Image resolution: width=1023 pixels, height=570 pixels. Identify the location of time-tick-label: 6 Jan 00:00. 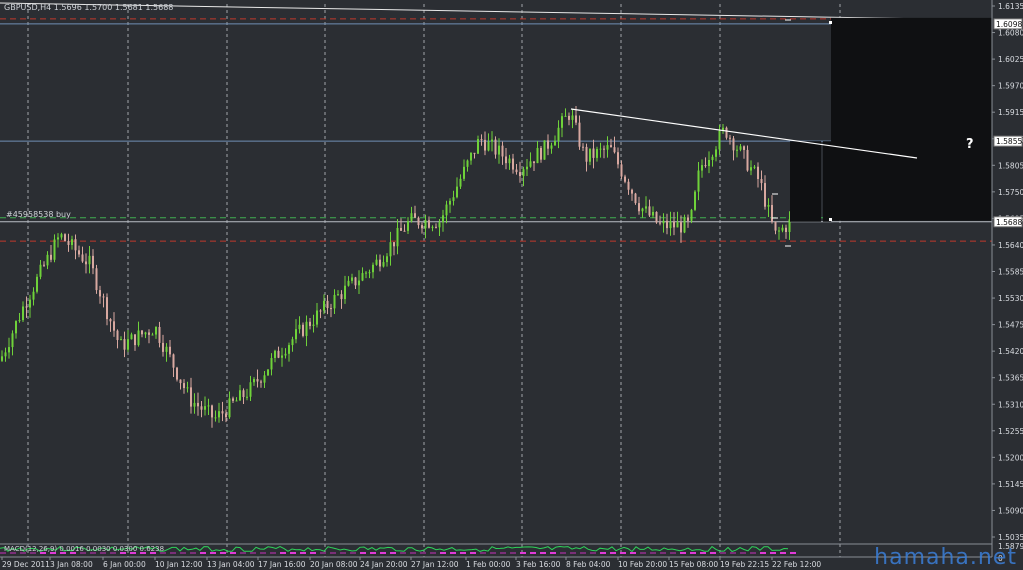
(124, 564).